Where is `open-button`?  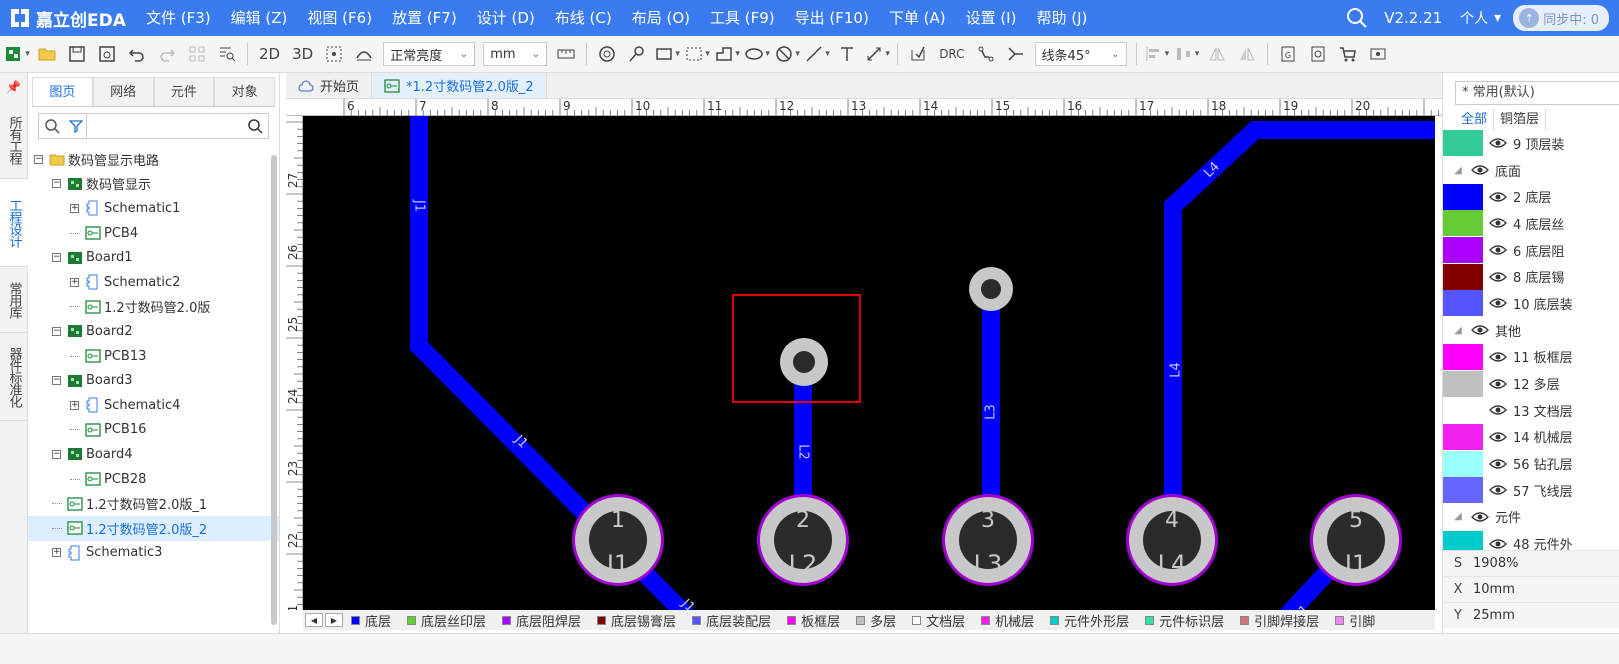 open-button is located at coordinates (47, 54).